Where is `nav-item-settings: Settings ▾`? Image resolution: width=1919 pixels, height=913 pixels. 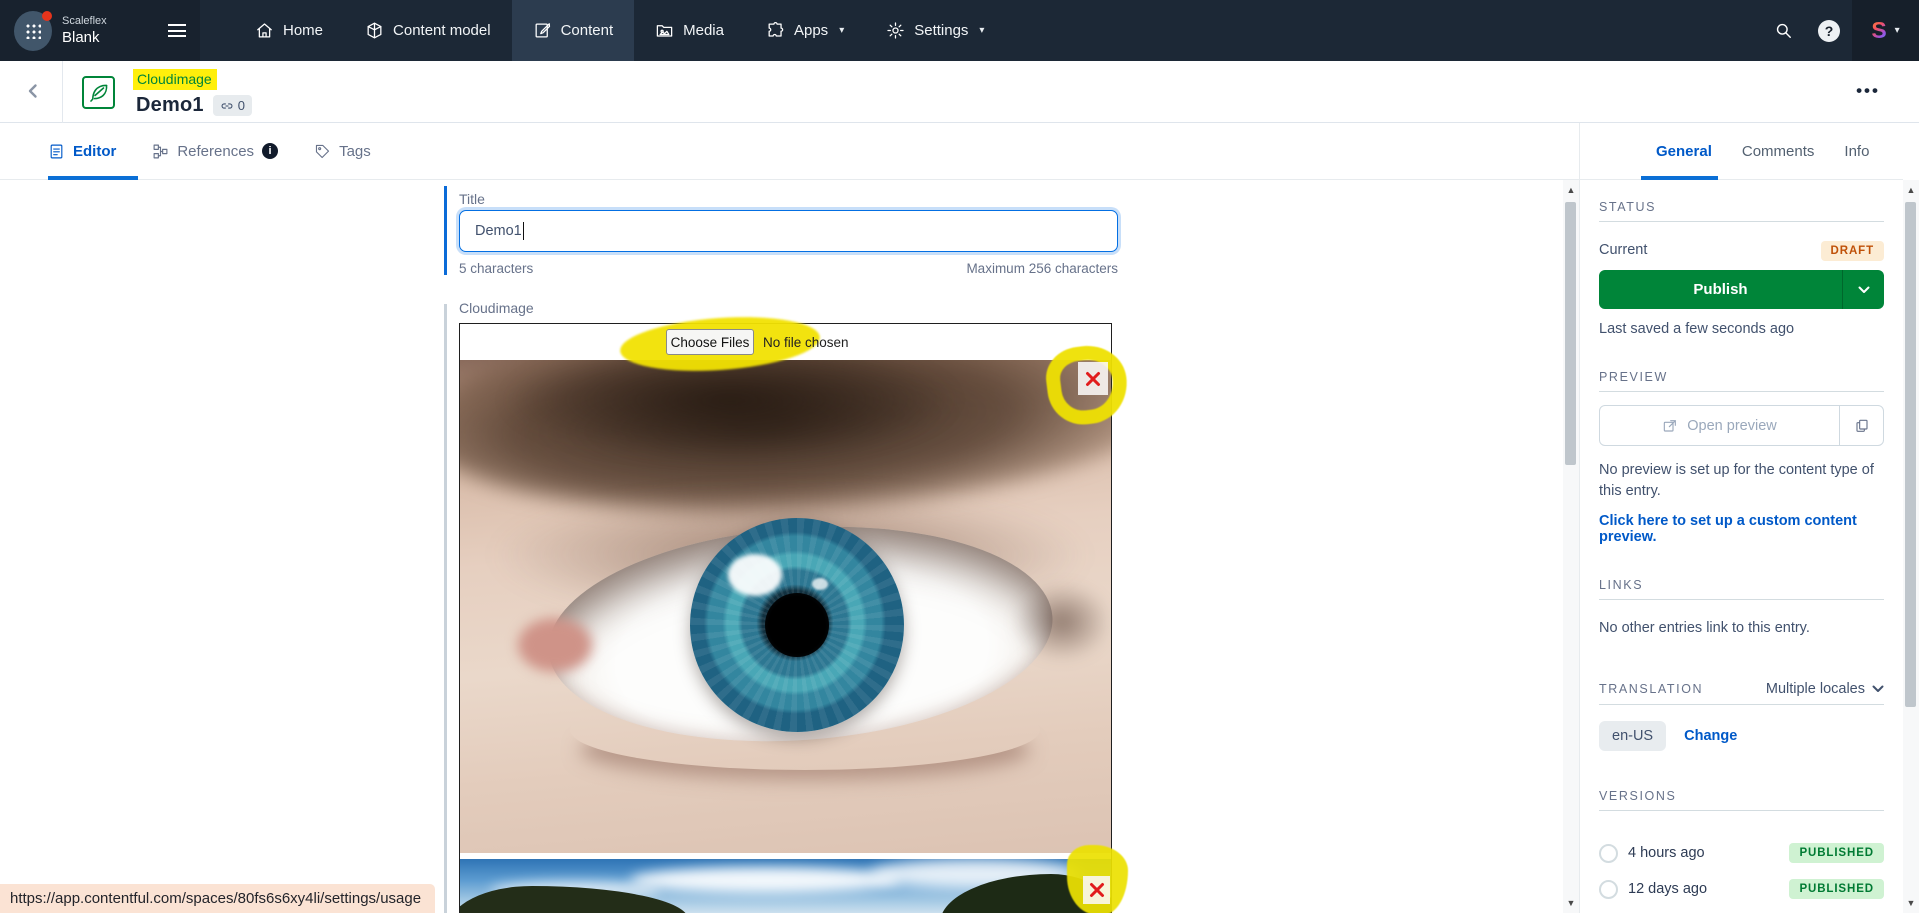
nav-item-settings: Settings ▾ is located at coordinates (935, 30).